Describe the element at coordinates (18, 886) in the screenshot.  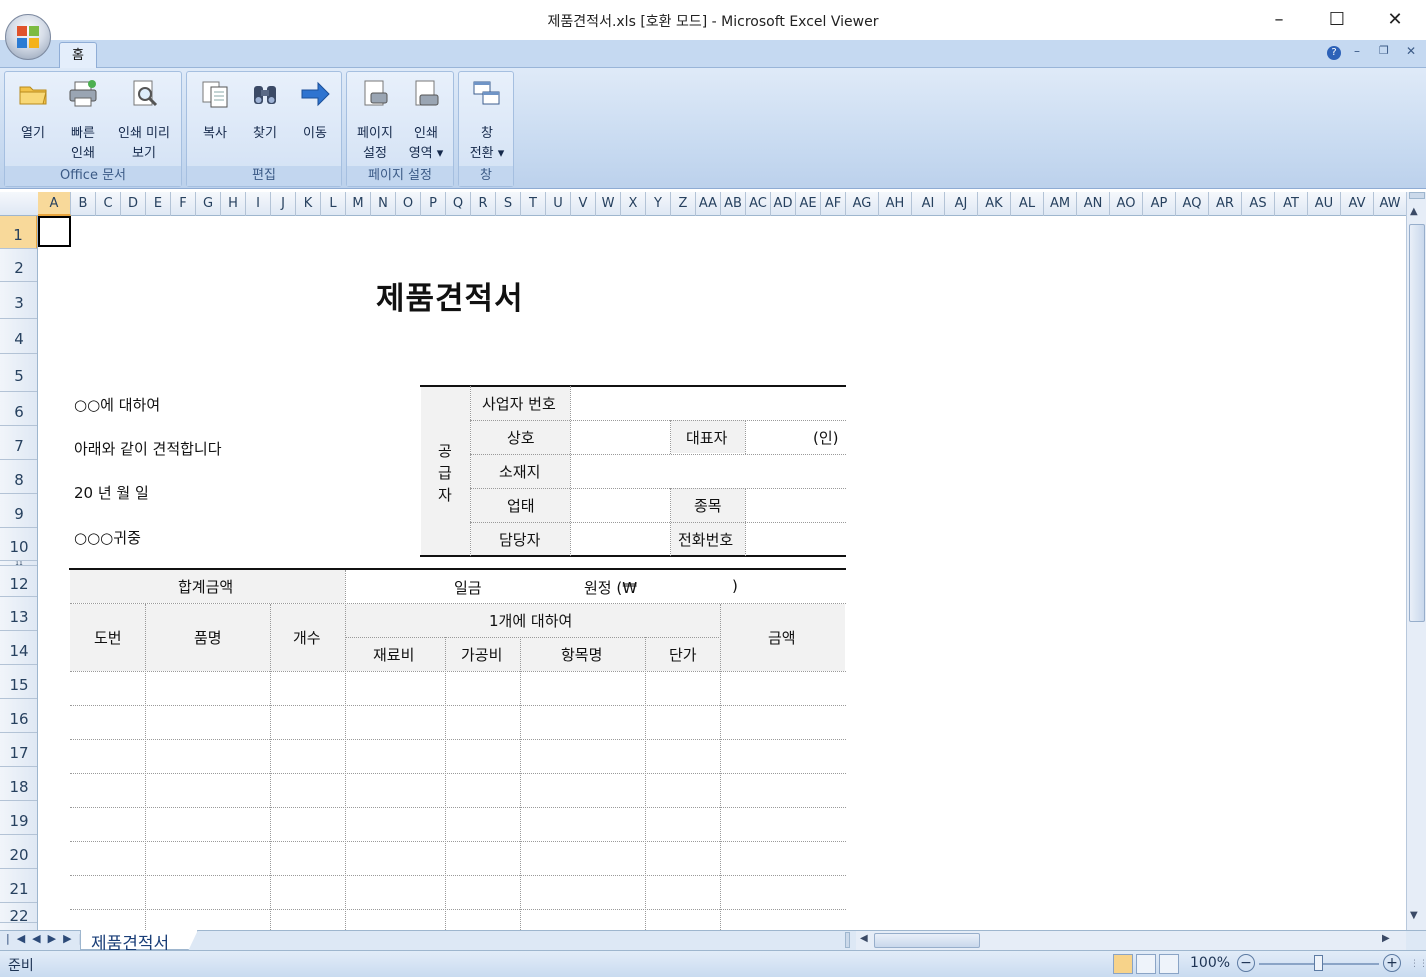
I see `row-header-21: 21` at that location.